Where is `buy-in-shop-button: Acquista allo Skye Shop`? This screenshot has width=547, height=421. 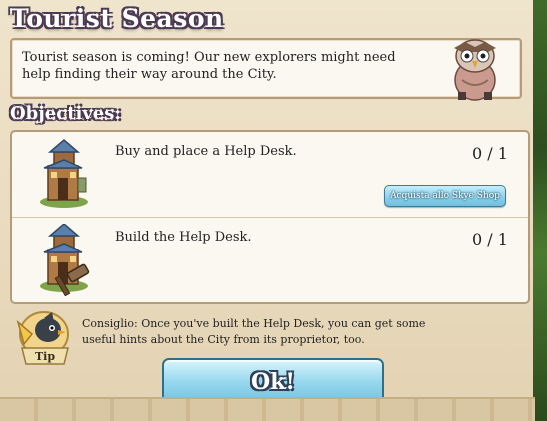 buy-in-shop-button: Acquista allo Skye Shop is located at coordinates (445, 196).